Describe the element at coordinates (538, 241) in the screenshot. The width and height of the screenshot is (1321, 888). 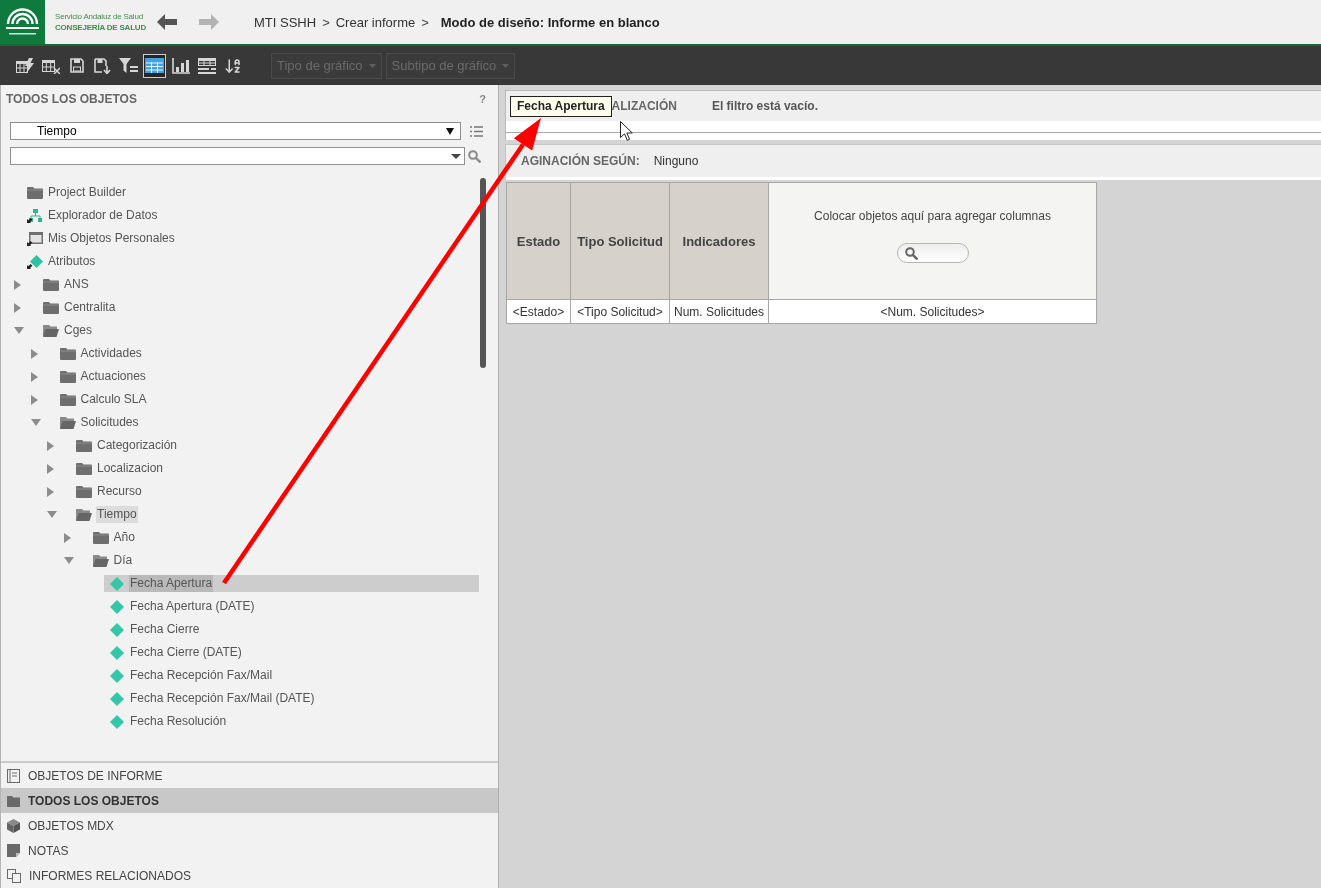
I see `column-header: Estado` at that location.